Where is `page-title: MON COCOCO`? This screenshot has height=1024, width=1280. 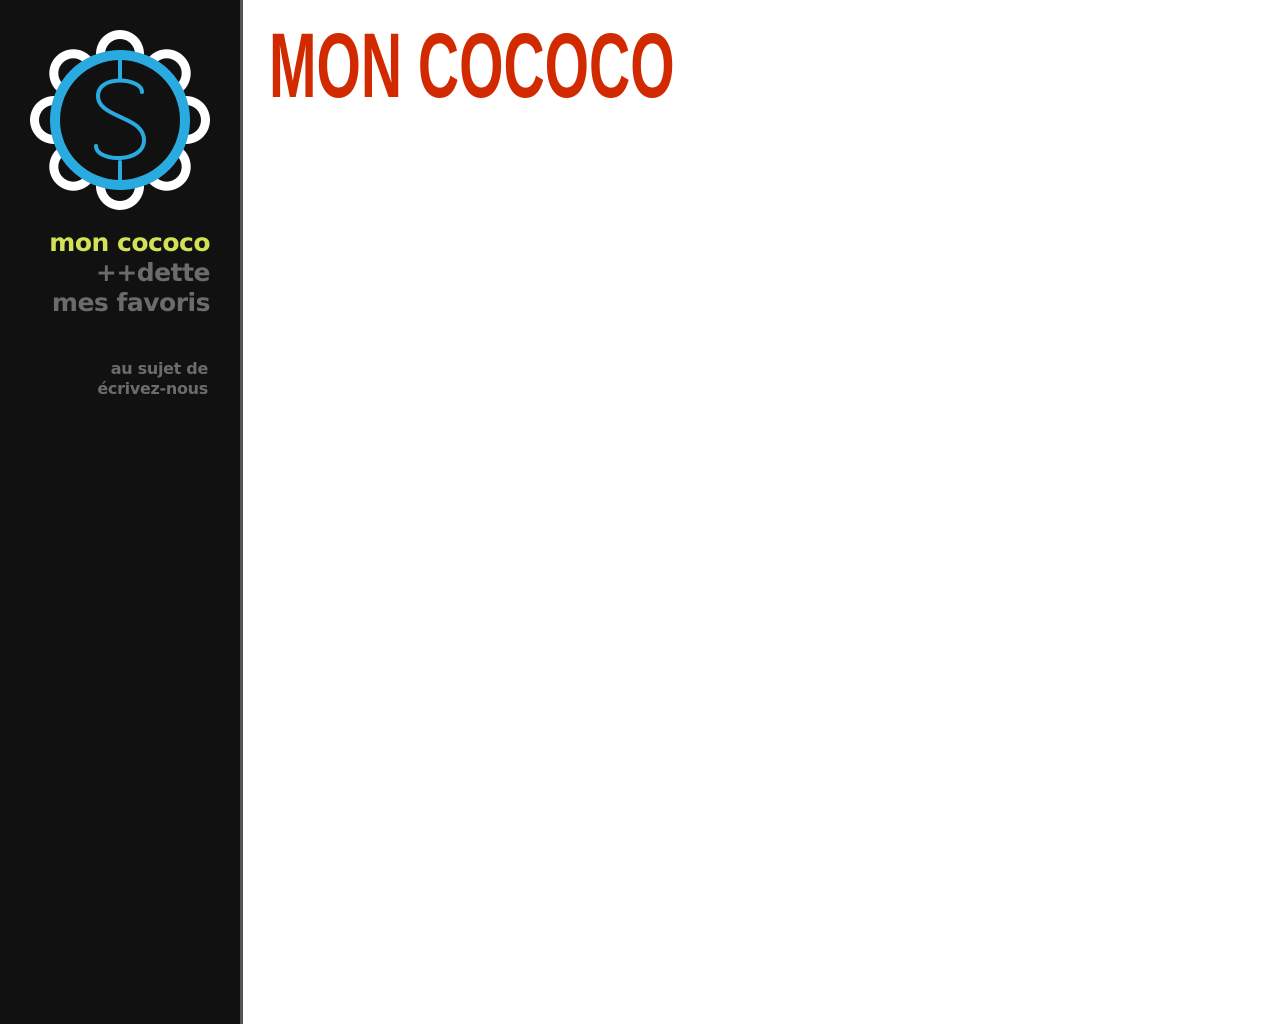 page-title: MON COCOCO is located at coordinates (472, 66).